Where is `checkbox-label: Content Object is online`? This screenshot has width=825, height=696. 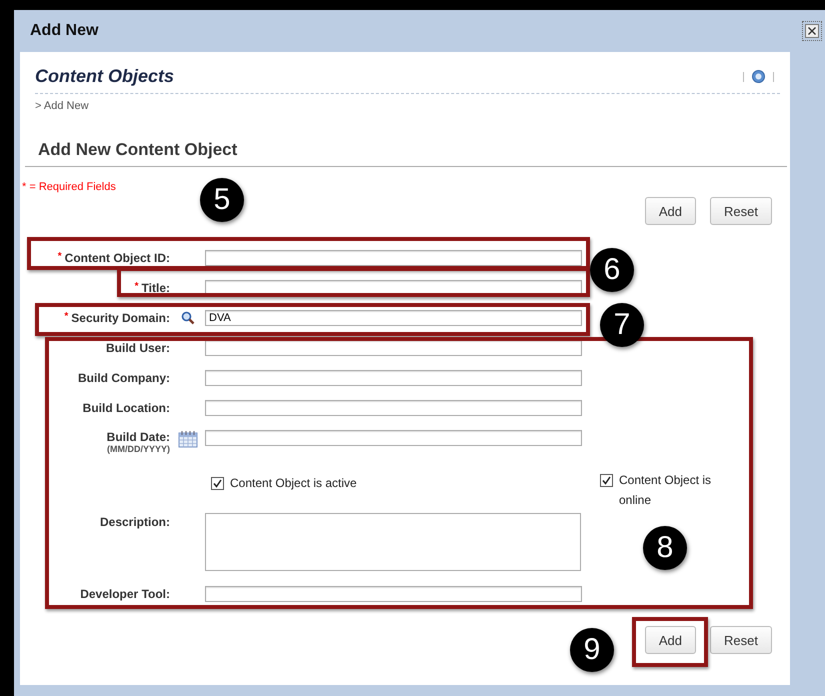 checkbox-label: Content Object is online is located at coordinates (665, 490).